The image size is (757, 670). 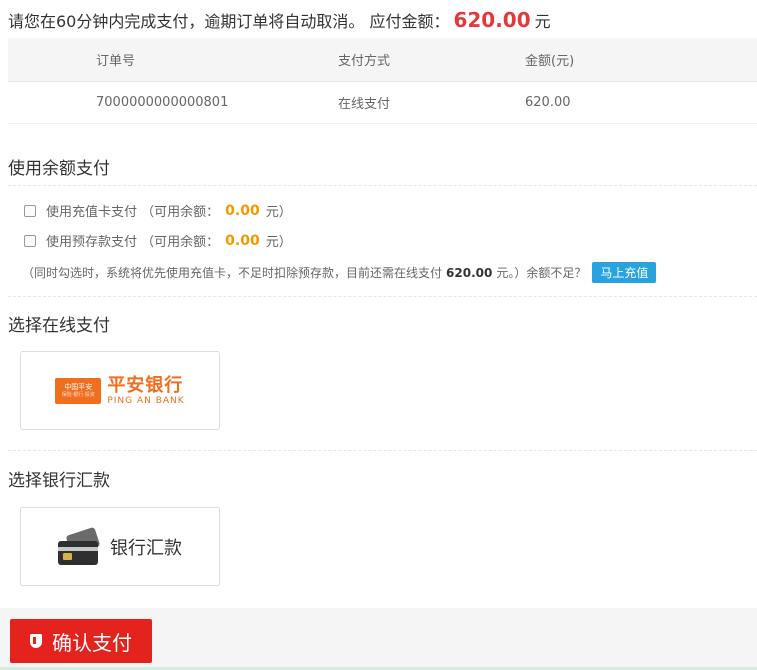 I want to click on deposit-balance-checkbox, so click(x=30, y=240).